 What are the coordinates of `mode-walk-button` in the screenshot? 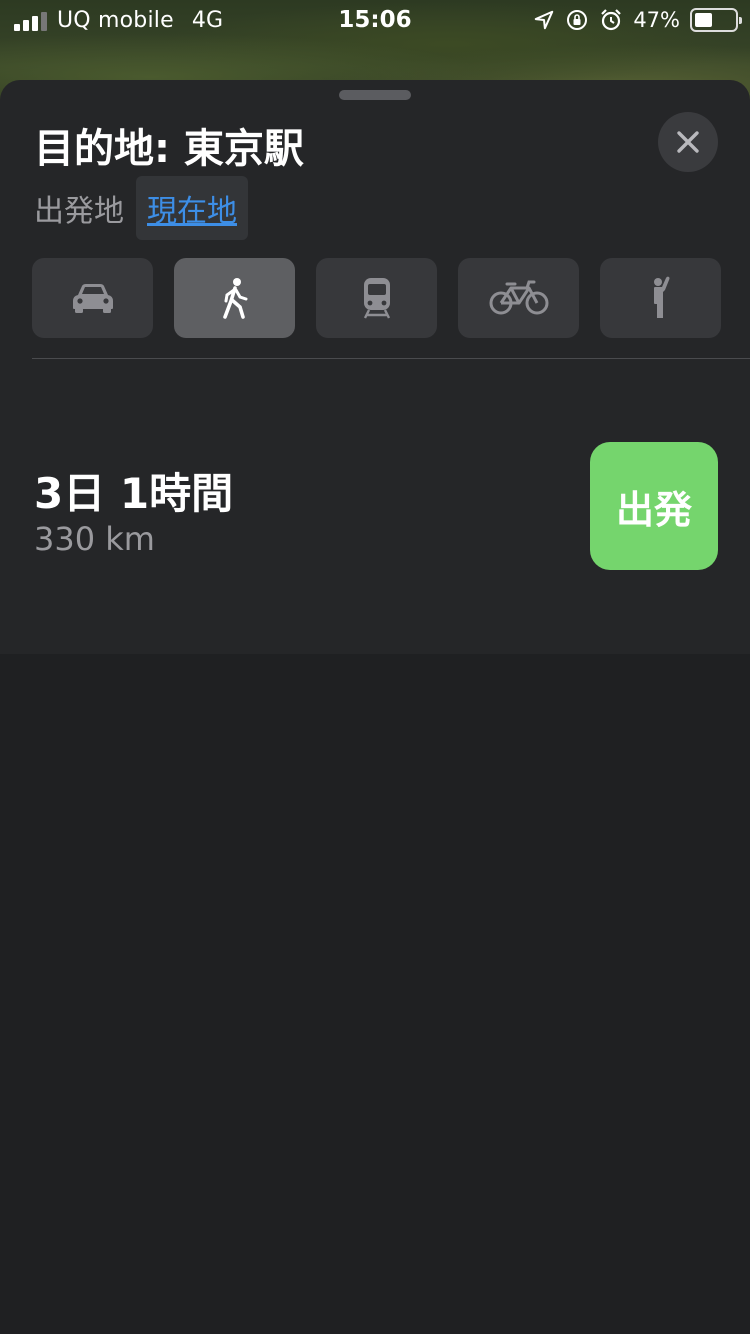 It's located at (234, 298).